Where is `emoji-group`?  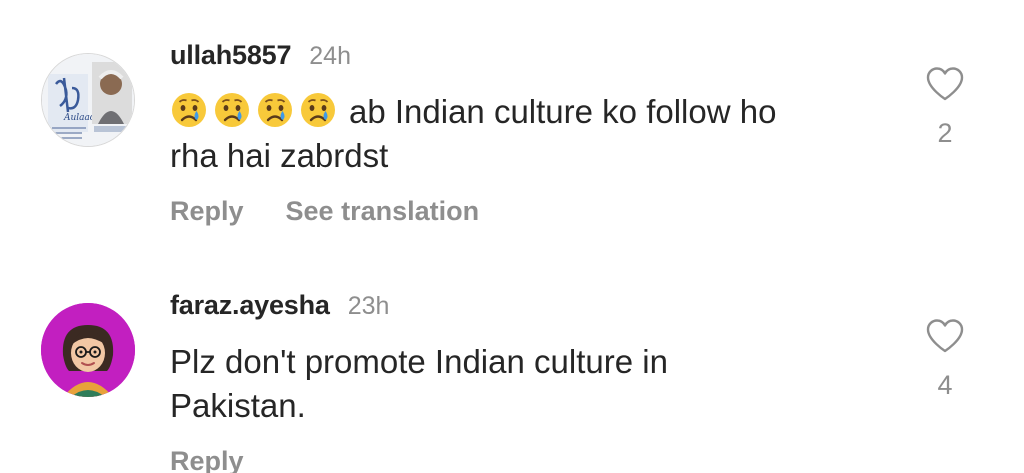 emoji-group is located at coordinates (253, 110).